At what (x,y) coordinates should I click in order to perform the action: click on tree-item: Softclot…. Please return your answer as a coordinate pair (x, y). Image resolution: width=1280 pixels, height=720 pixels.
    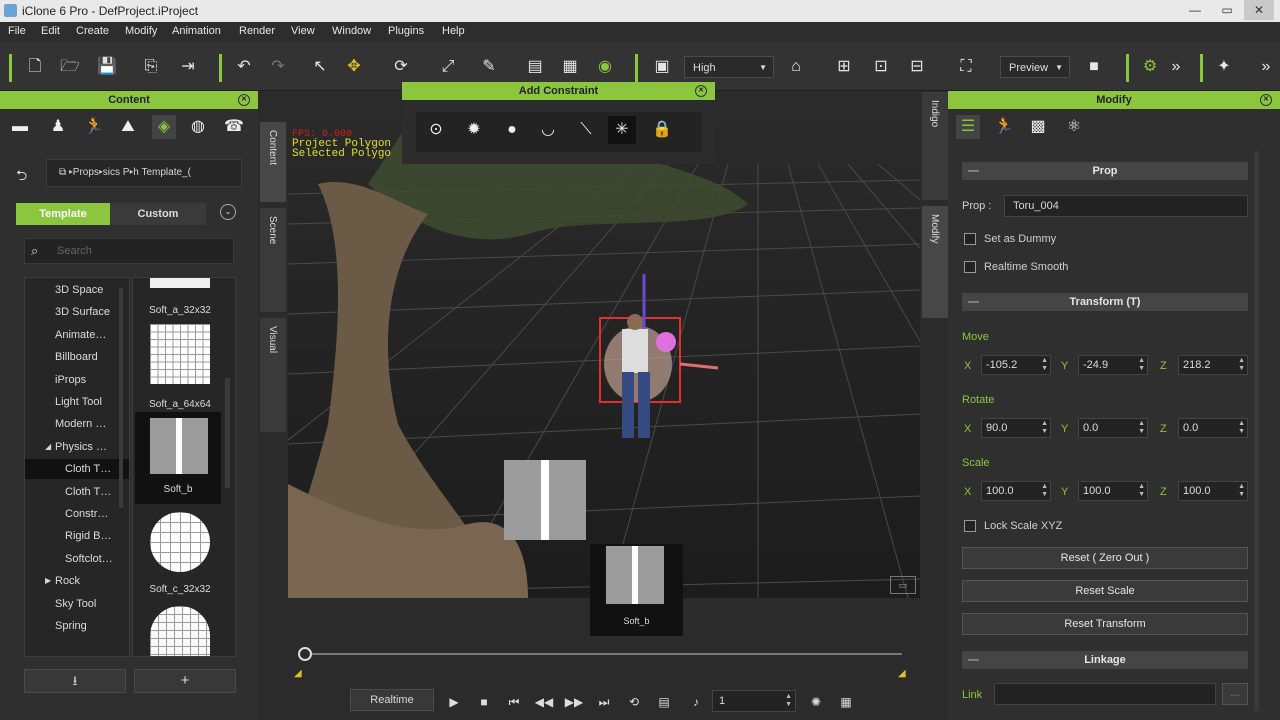
    Looking at the image, I should click on (77, 559).